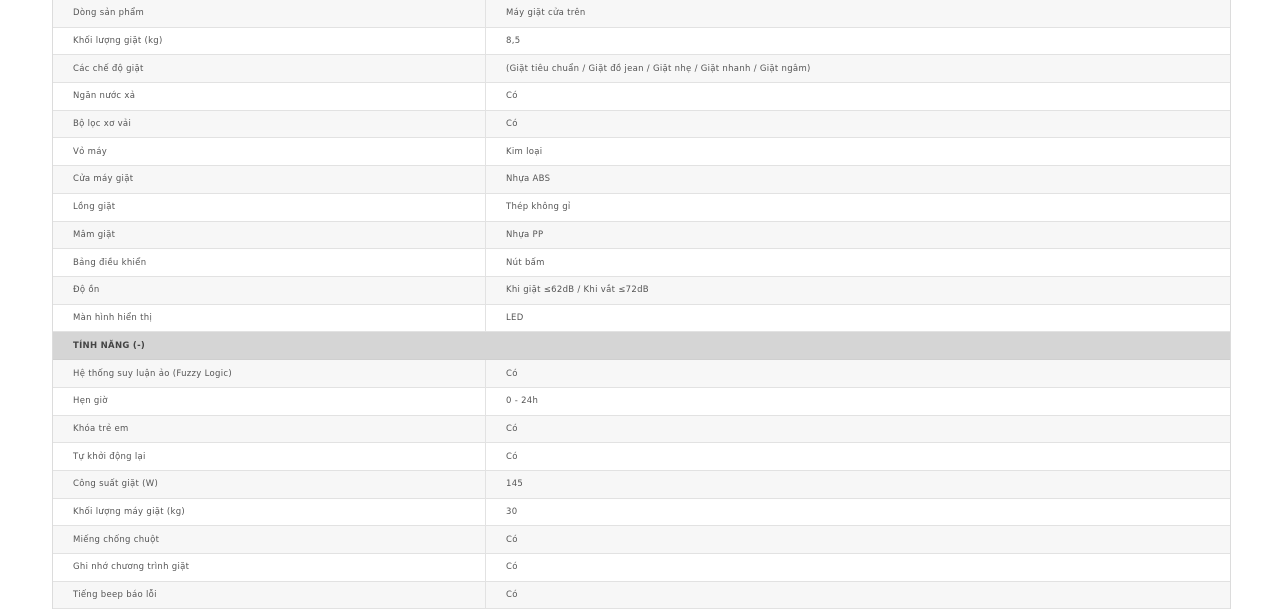 Image resolution: width=1280 pixels, height=609 pixels. I want to click on spec-value: Khi giặt ≤62dB / Khi vắt ≤72dB, so click(577, 290).